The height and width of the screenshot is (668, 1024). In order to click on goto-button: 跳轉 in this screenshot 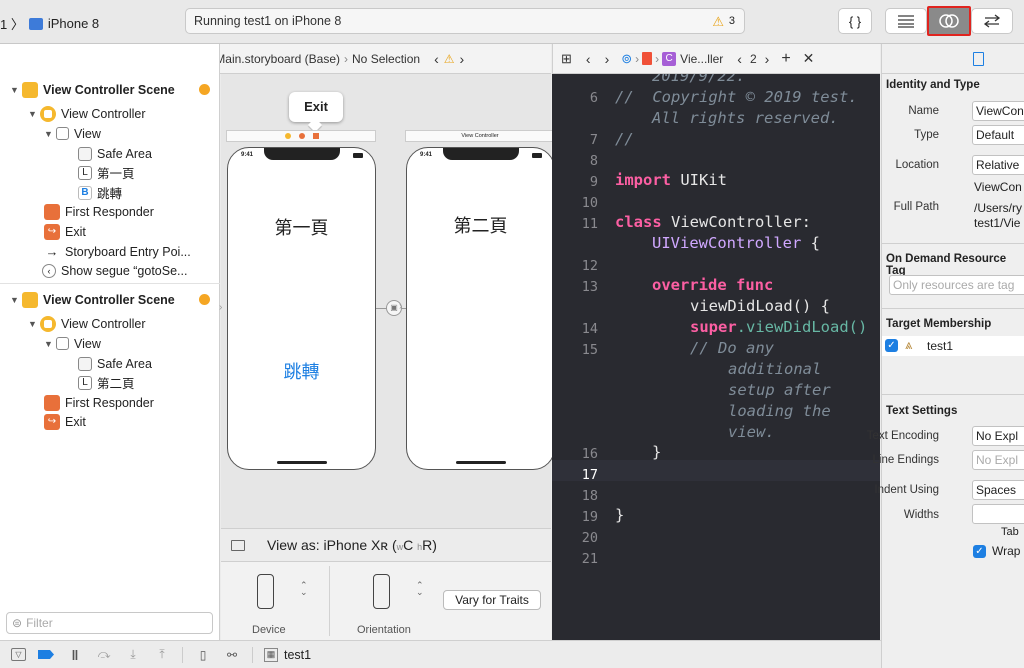, I will do `click(301, 371)`.